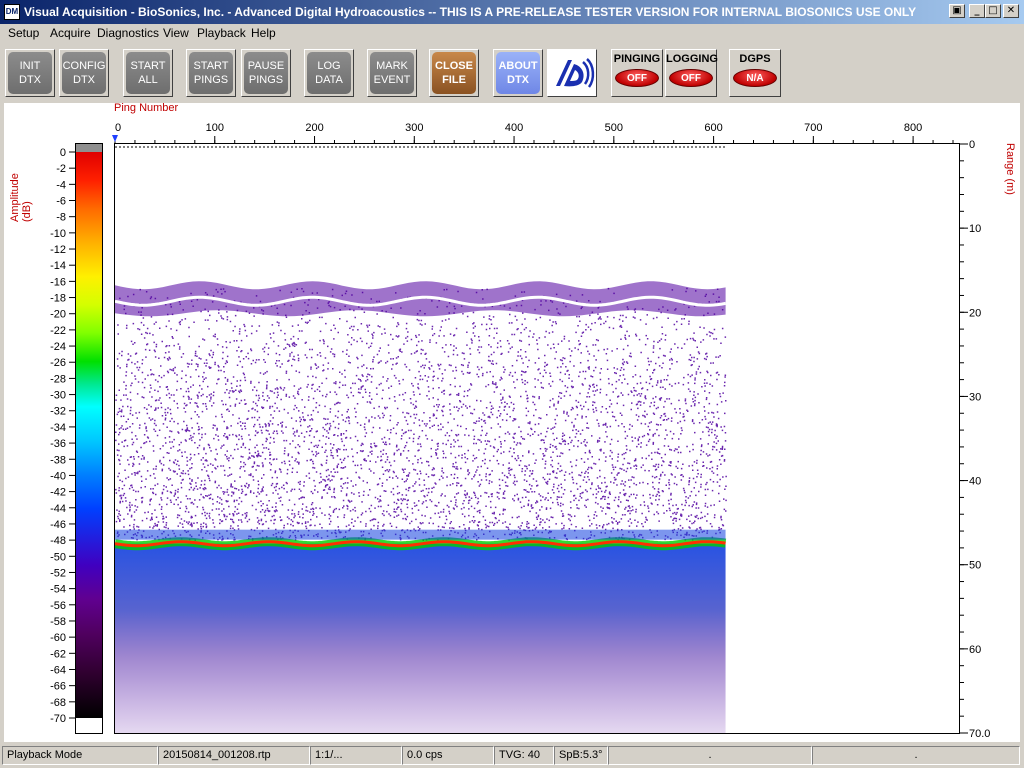 Image resolution: width=1024 pixels, height=768 pixels. What do you see at coordinates (21, 197) in the screenshot?
I see `amplitude-axis-label: Amplitude (dB)` at bounding box center [21, 197].